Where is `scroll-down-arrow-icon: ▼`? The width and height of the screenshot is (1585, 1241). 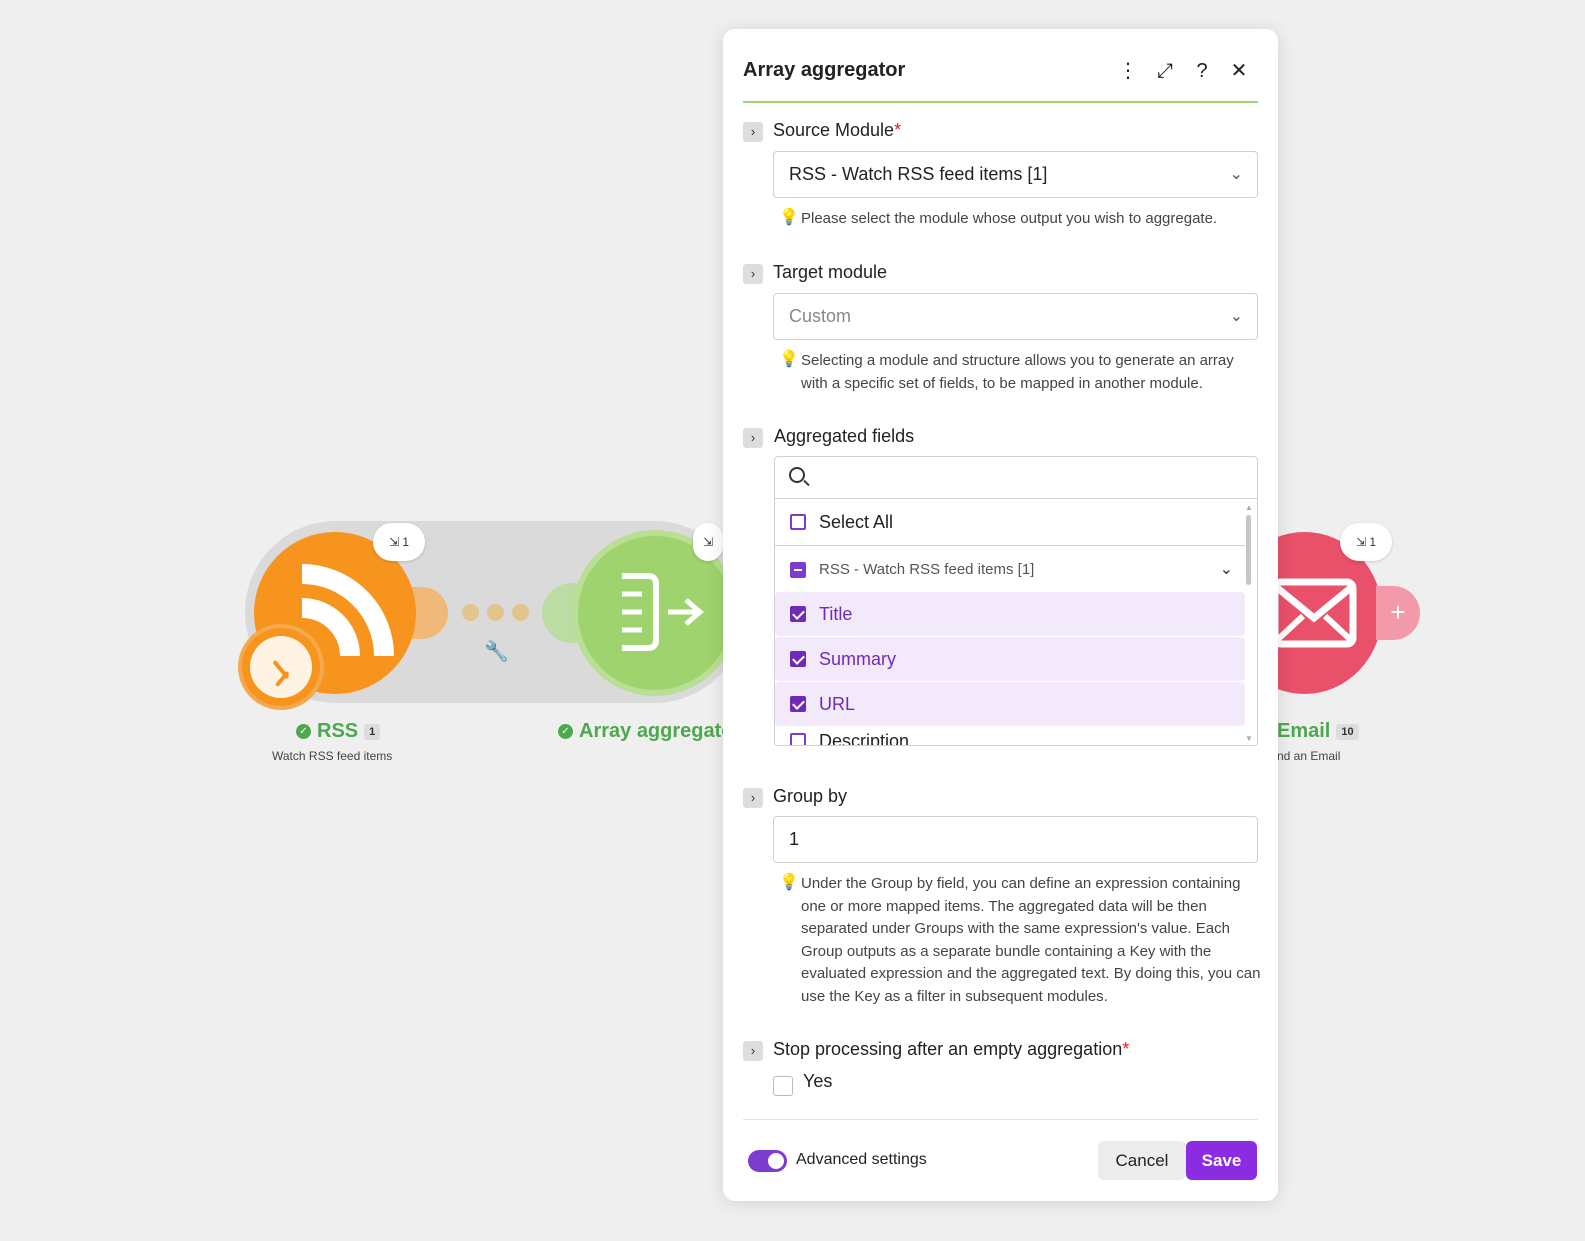
scroll-down-arrow-icon: ▼ is located at coordinates (1249, 738).